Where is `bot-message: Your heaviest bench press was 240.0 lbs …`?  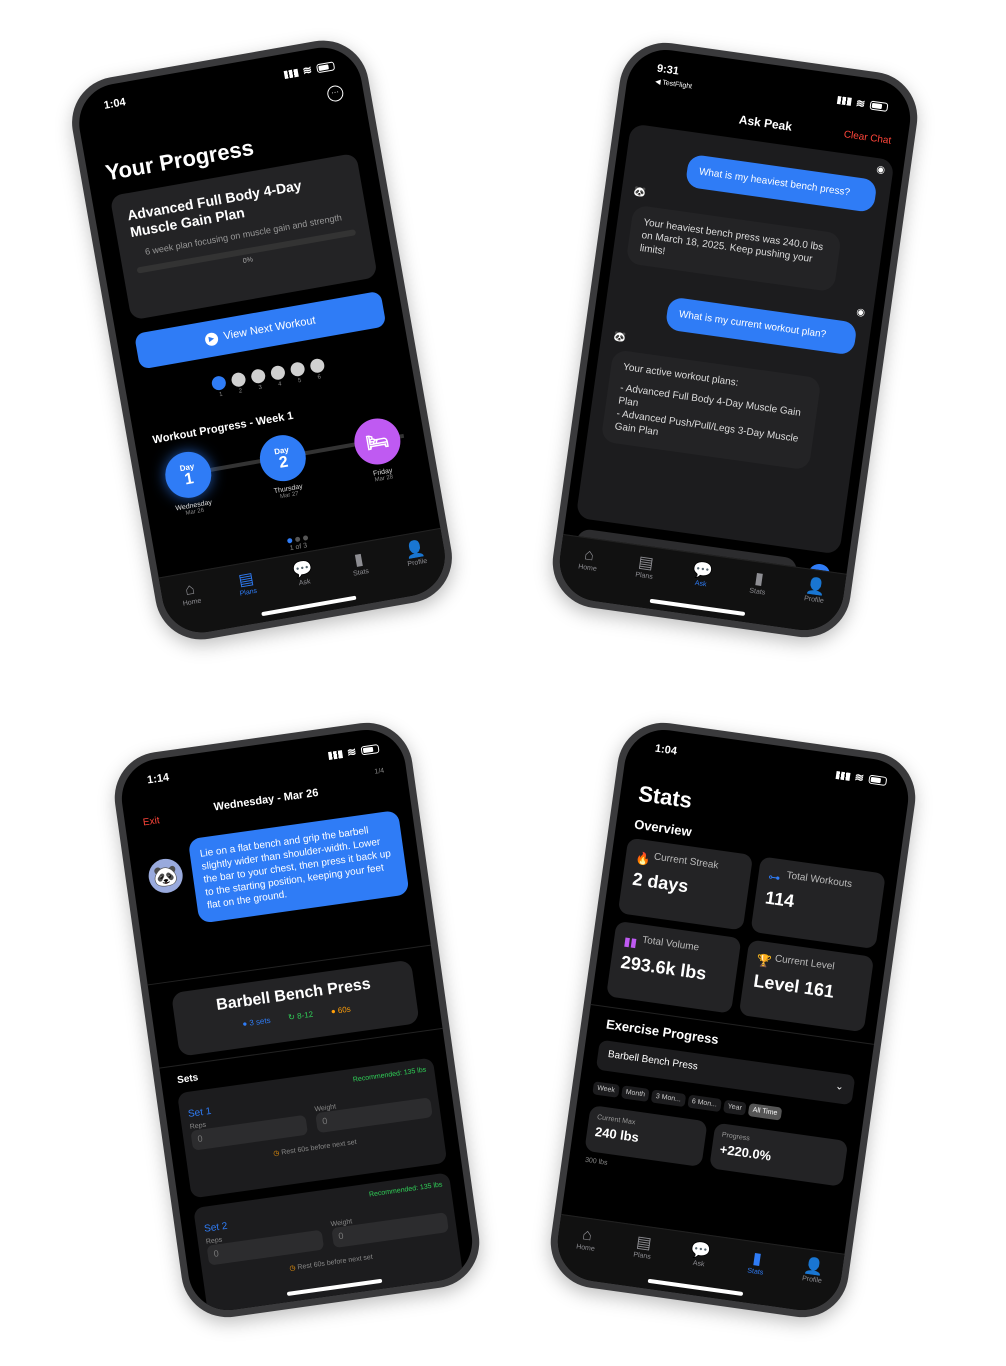
bot-message: Your heaviest bench press was 240.0 lbs … is located at coordinates (733, 248).